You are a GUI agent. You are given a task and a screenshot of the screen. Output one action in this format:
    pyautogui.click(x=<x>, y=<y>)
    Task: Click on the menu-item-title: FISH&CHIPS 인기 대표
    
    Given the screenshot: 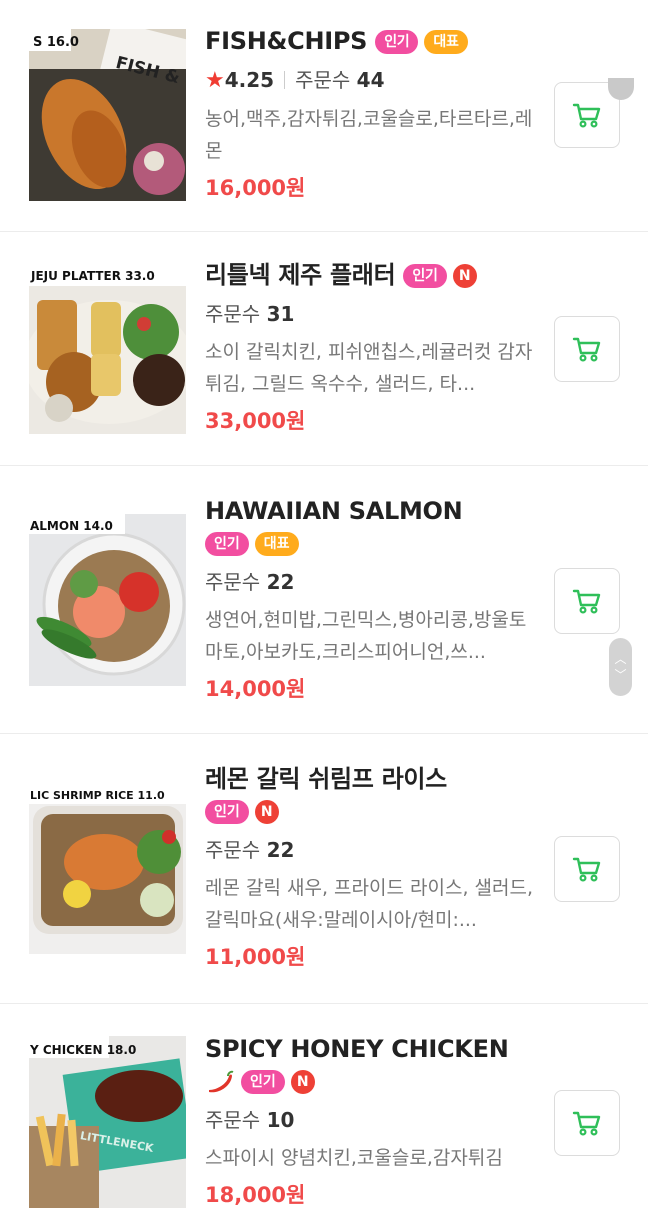 What is the action you would take?
    pyautogui.click(x=370, y=41)
    